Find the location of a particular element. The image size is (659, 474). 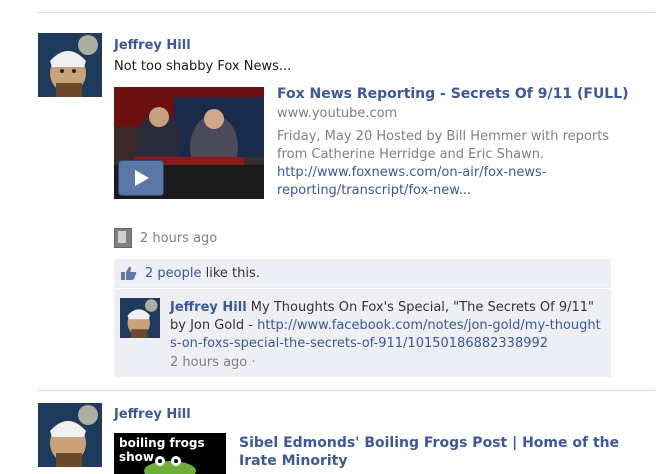

likes-count-link: 2 people is located at coordinates (173, 273).